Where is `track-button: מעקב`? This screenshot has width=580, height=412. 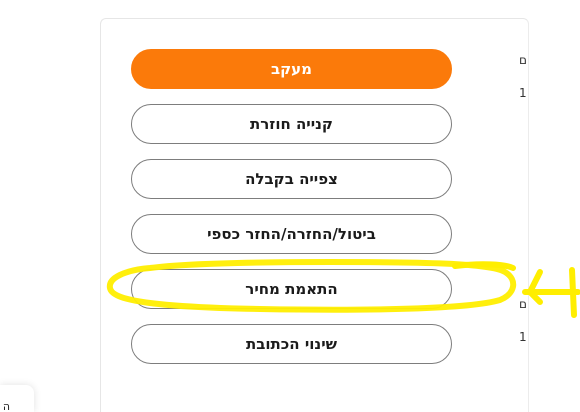
track-button: מעקב is located at coordinates (291, 69).